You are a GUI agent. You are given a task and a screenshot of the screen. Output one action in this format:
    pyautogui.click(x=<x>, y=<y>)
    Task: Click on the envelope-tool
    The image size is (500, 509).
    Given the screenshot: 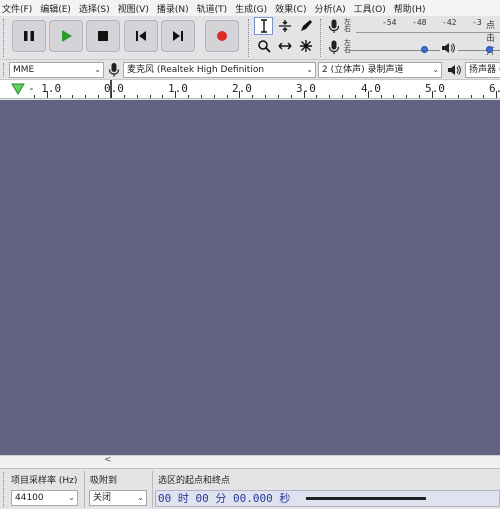 What is the action you would take?
    pyautogui.click(x=284, y=26)
    